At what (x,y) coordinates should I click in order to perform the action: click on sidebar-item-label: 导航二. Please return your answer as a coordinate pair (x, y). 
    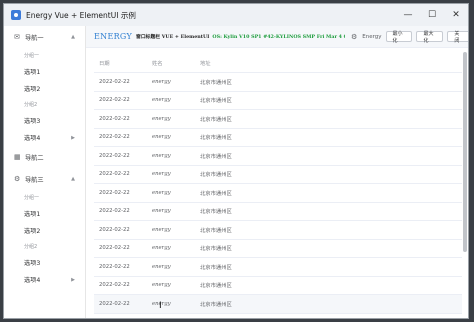
    Looking at the image, I should click on (34, 158).